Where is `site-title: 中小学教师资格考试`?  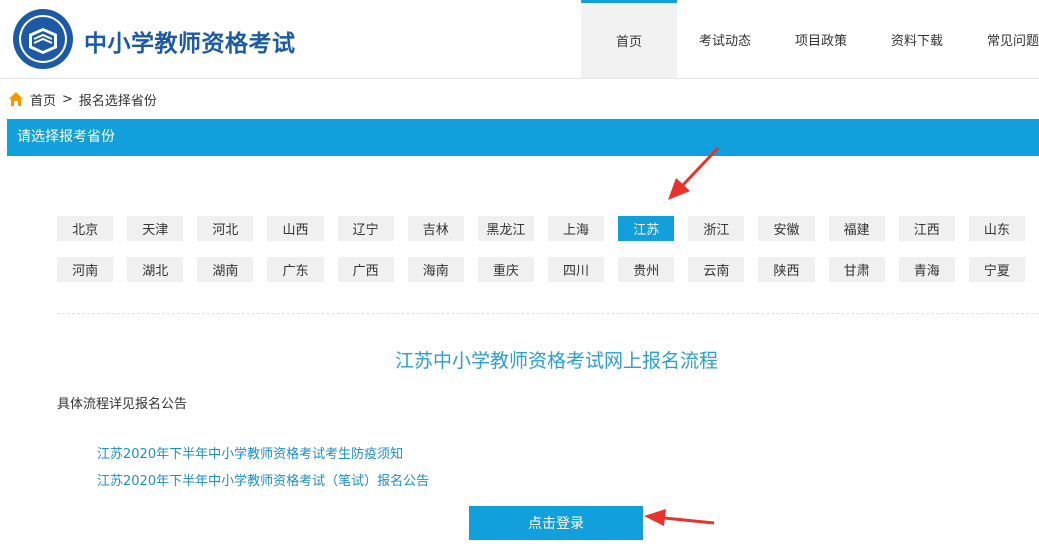
site-title: 中小学教师资格考试 is located at coordinates (190, 44).